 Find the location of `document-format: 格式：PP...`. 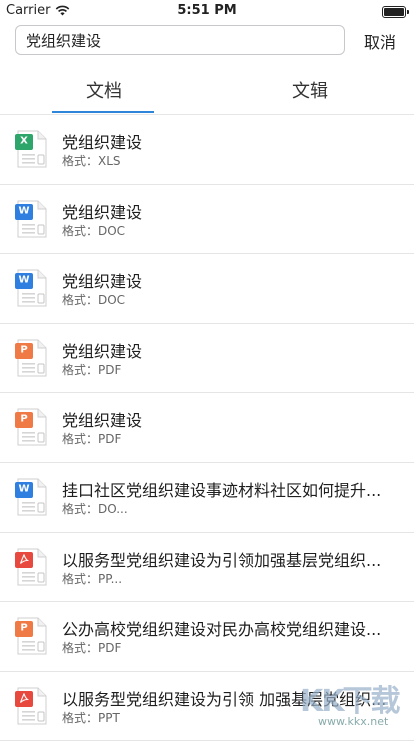

document-format: 格式：PP... is located at coordinates (92, 578).